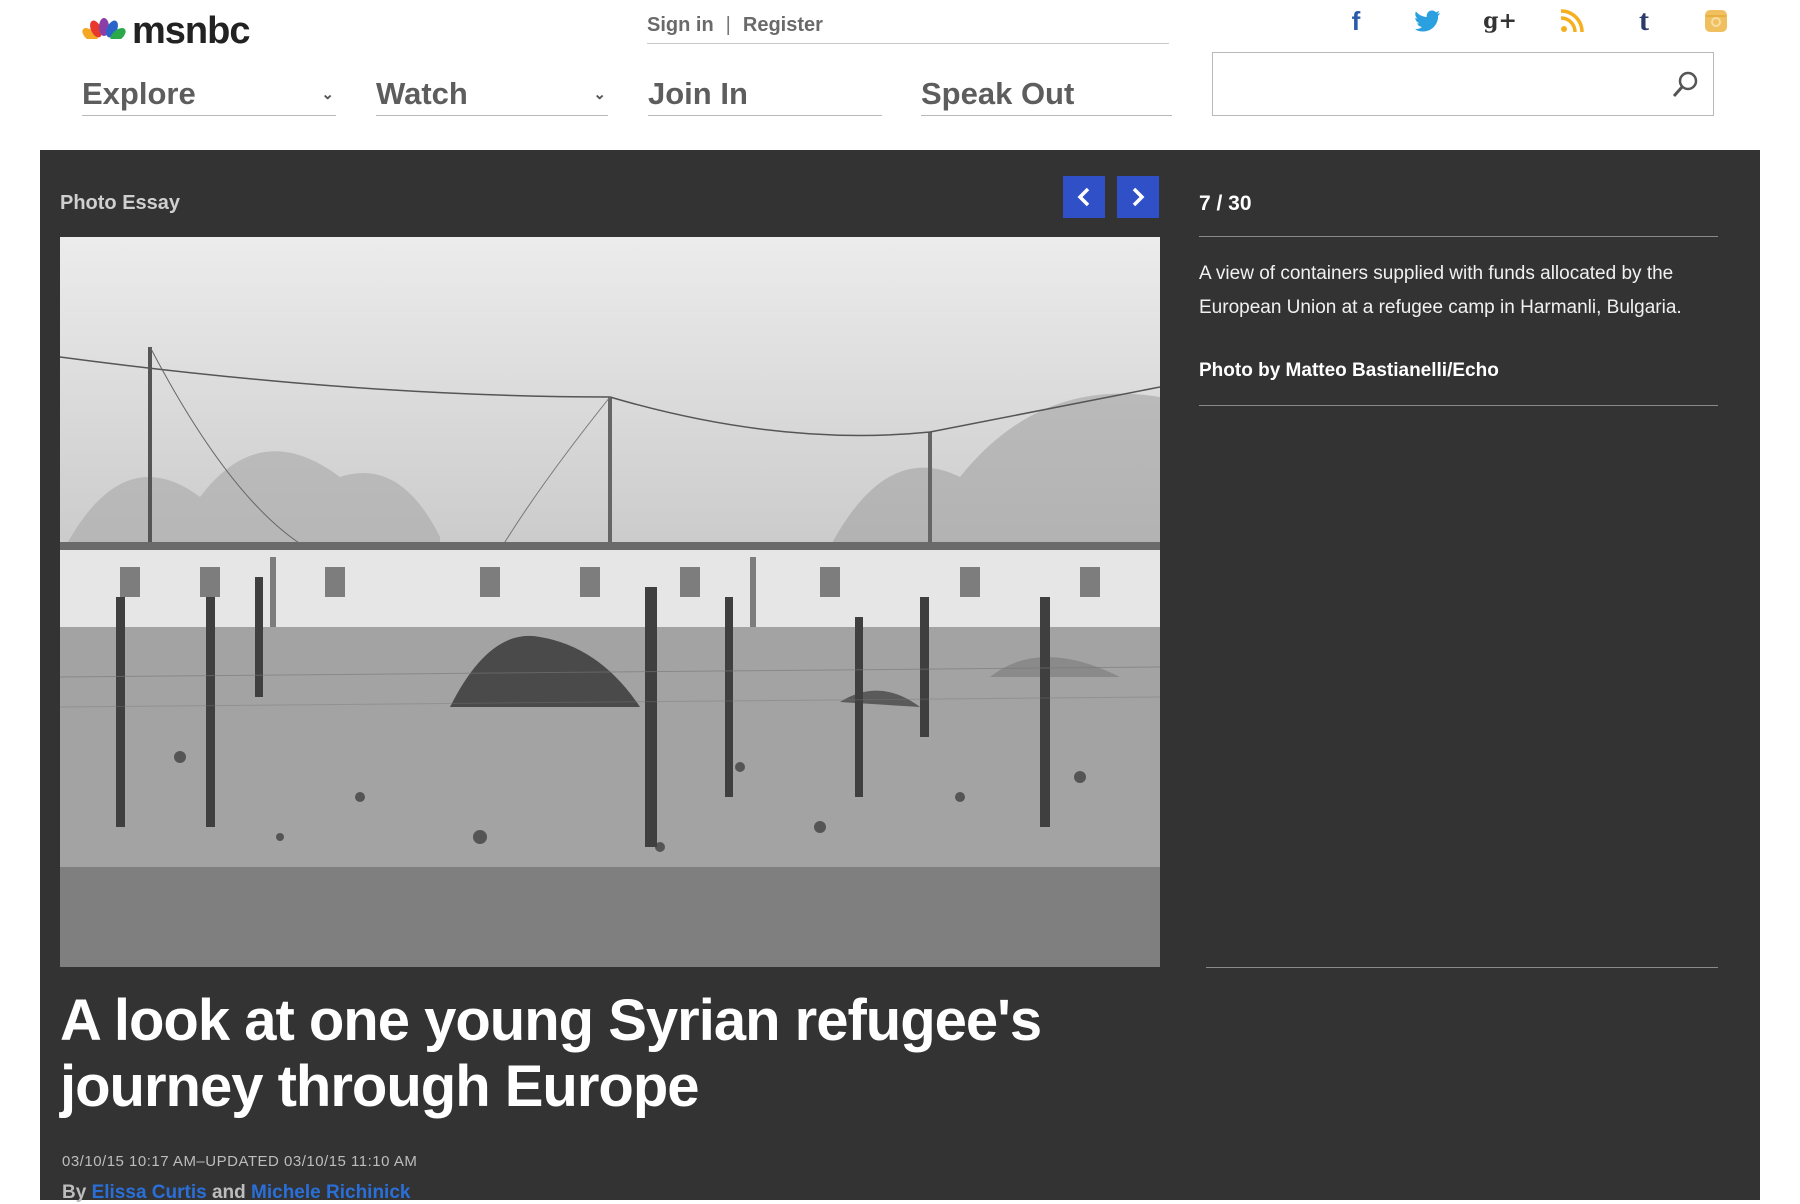 This screenshot has width=1800, height=1204. What do you see at coordinates (998, 93) in the screenshot?
I see `nav-speak-out-label: Speak Out` at bounding box center [998, 93].